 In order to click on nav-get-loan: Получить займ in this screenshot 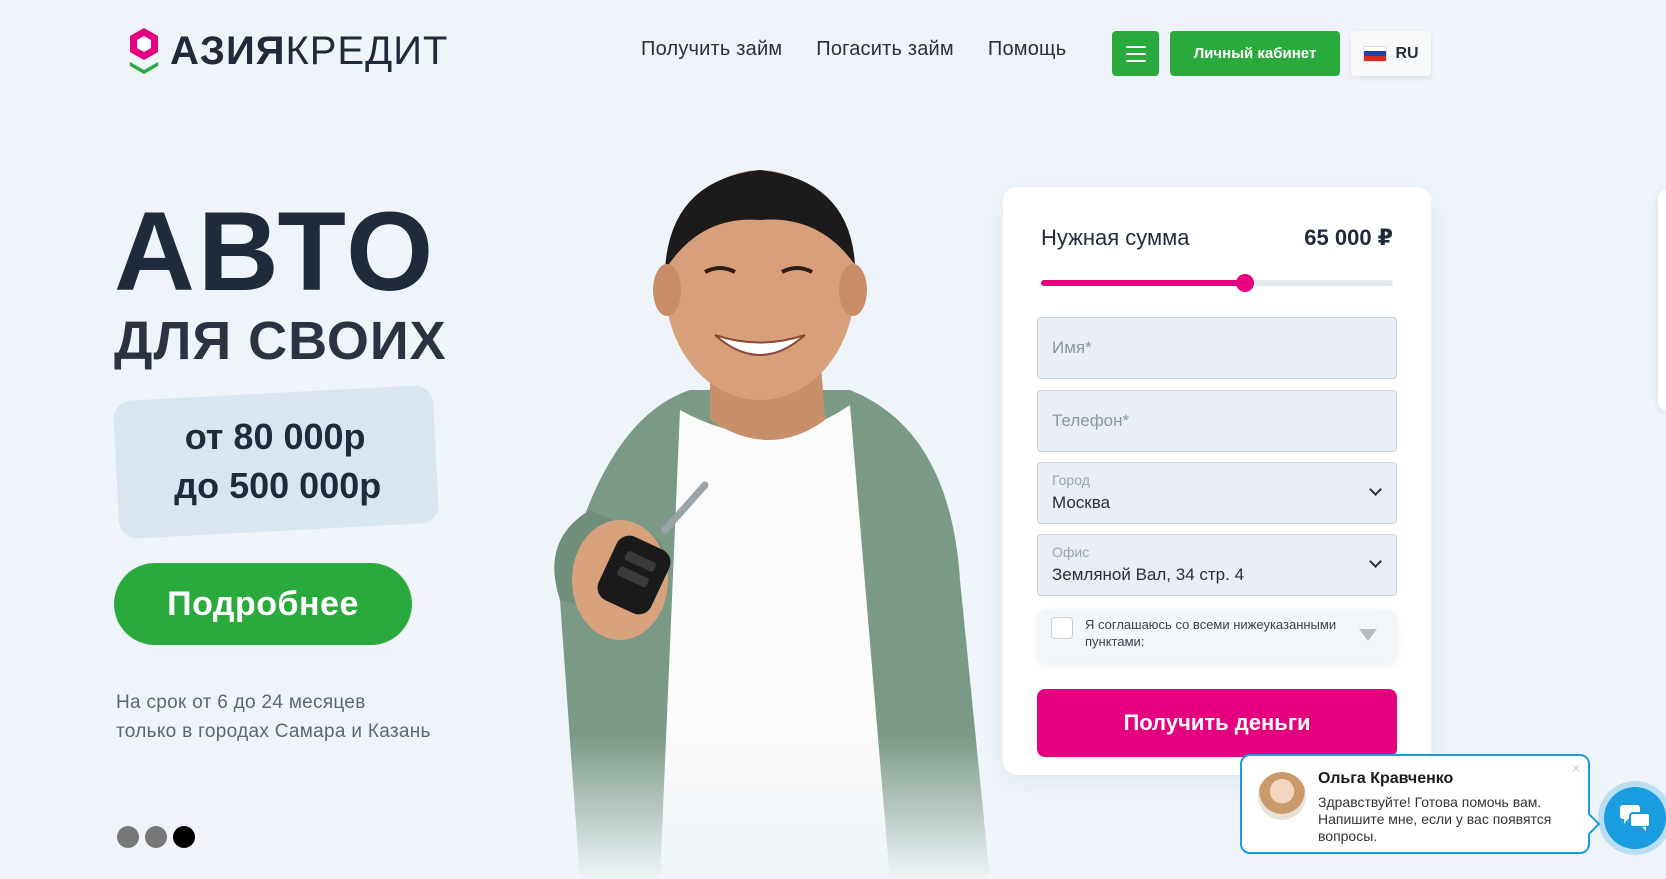, I will do `click(711, 49)`.